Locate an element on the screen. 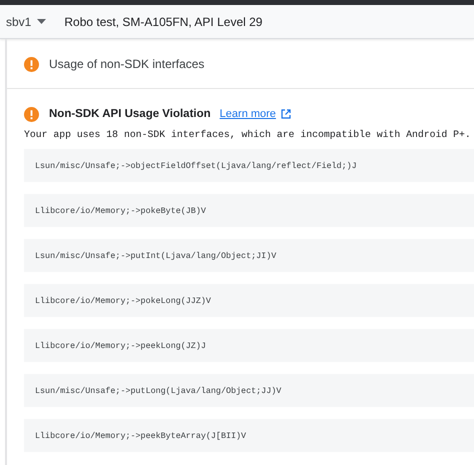 The width and height of the screenshot is (474, 465). violation-description: Your app uses 18 non-SDK interfaces, which are incompatible with Android P+. is located at coordinates (247, 134).